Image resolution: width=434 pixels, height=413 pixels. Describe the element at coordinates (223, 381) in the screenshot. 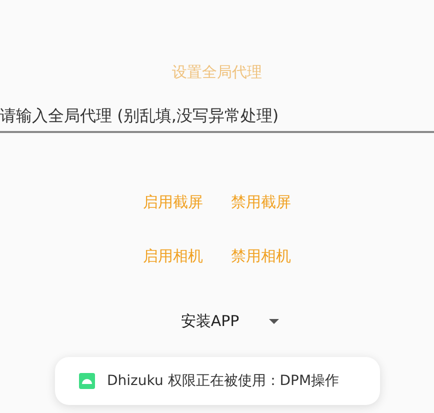

I see `toast-text: Dhizuku 权限正在被使用：DPM操作` at that location.